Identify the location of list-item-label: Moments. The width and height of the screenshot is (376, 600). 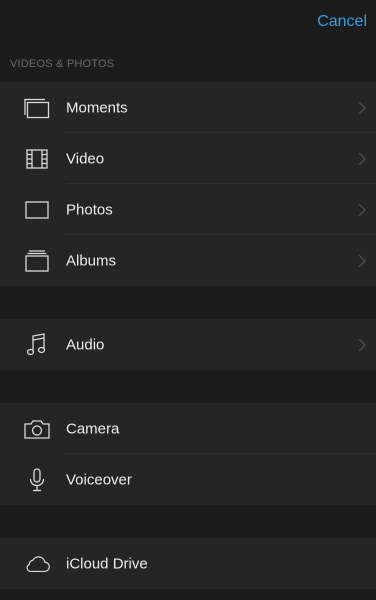
(97, 107).